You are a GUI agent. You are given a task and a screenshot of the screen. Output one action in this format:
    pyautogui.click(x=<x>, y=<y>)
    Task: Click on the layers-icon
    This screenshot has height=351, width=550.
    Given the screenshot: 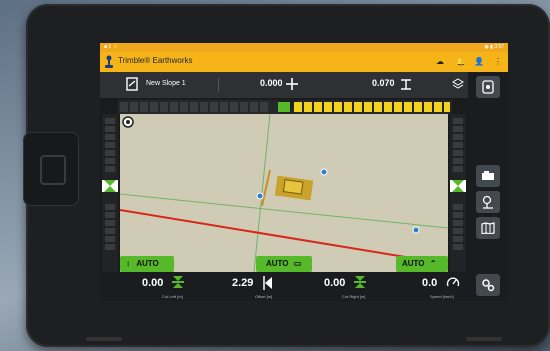 What is the action you would take?
    pyautogui.click(x=458, y=84)
    